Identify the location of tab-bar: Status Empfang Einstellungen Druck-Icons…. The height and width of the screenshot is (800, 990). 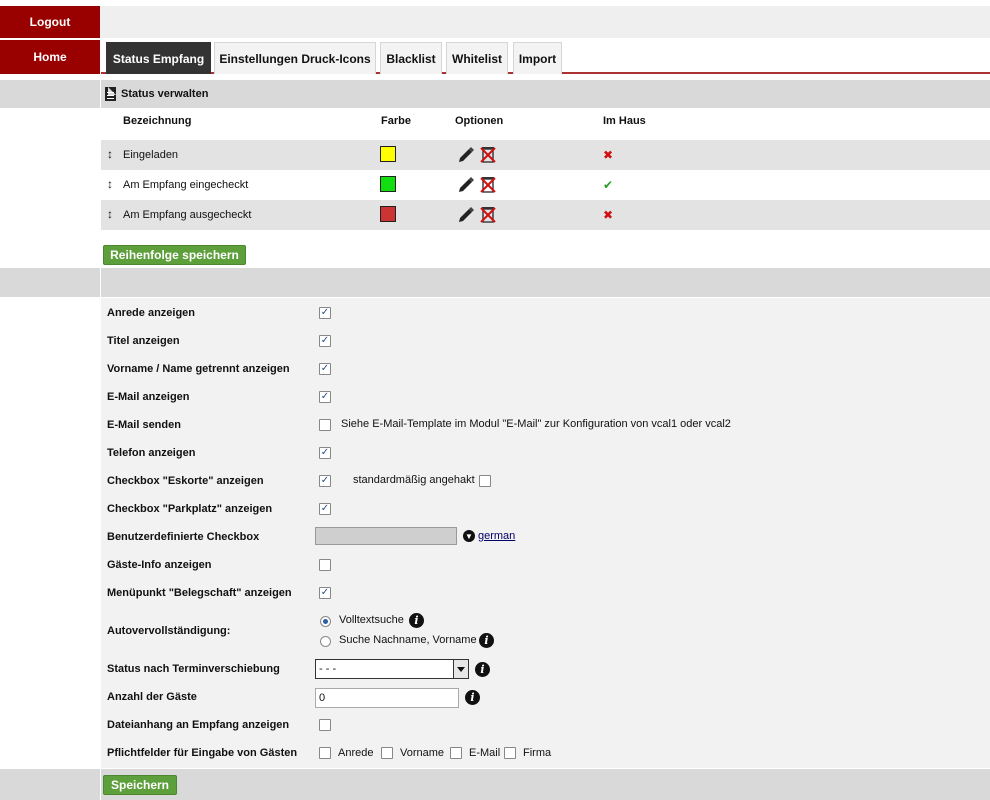
(545, 57).